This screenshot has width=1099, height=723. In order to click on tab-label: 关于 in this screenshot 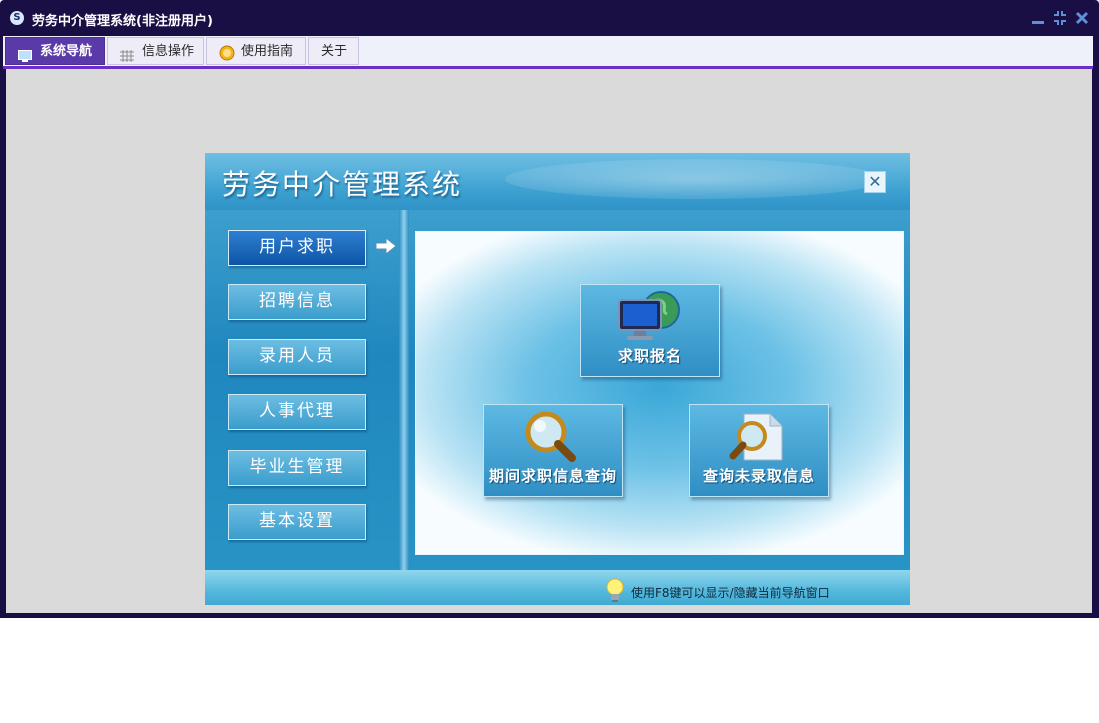, I will do `click(334, 51)`.